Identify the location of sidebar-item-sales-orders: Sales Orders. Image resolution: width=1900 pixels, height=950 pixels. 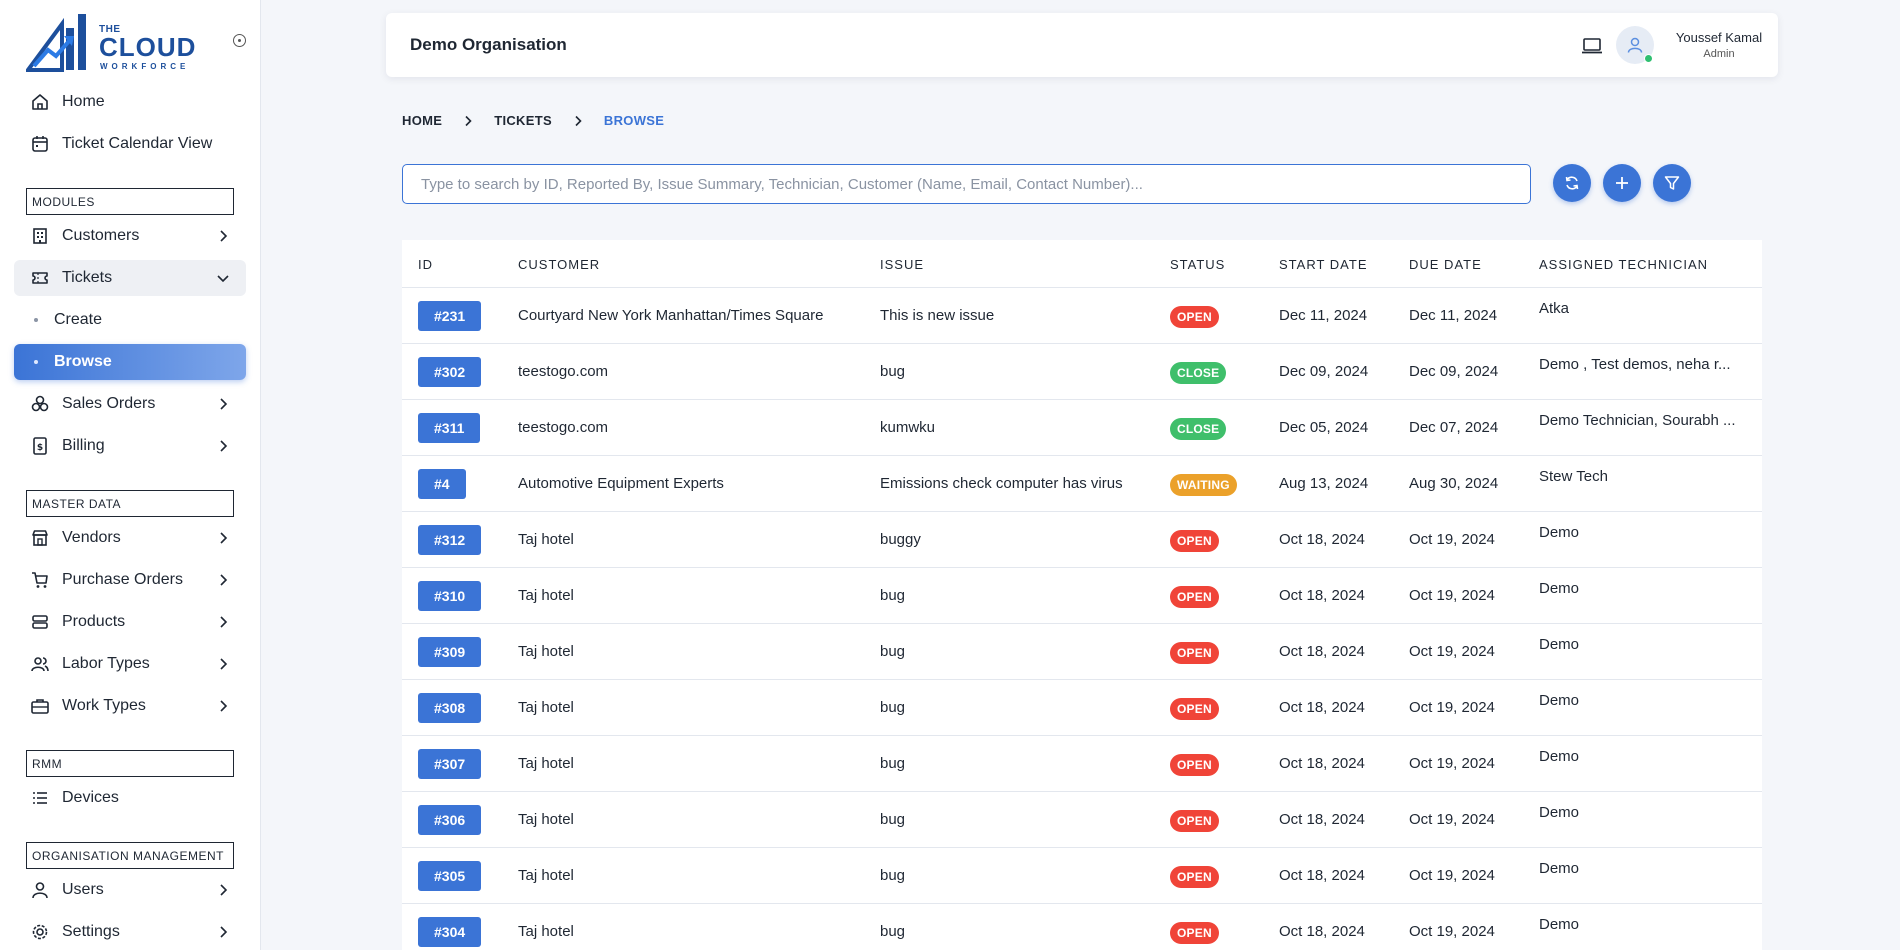
(130, 404).